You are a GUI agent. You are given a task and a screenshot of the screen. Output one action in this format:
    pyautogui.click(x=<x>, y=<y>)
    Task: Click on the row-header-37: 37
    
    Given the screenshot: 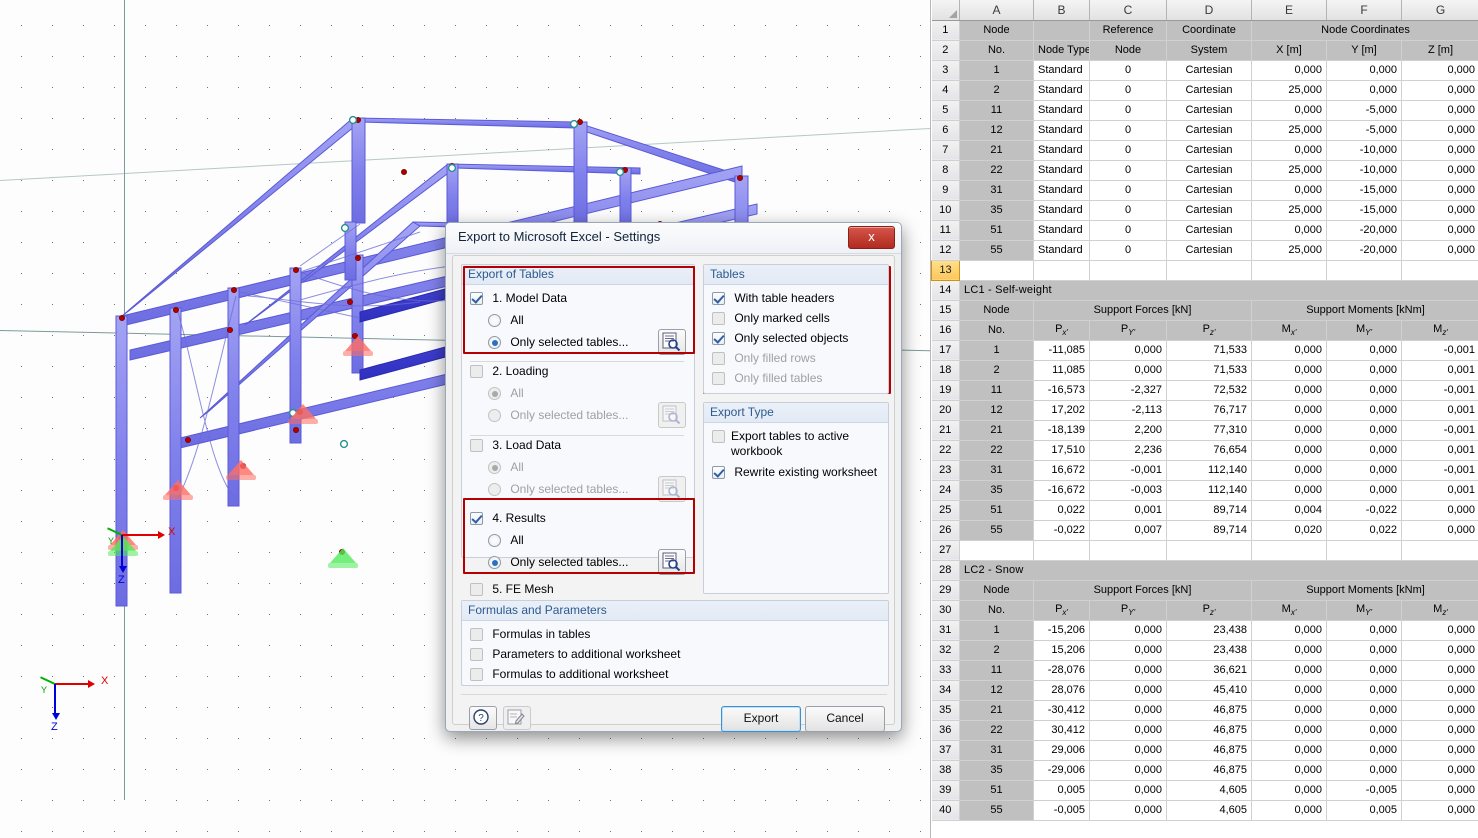 What is the action you would take?
    pyautogui.click(x=945, y=750)
    